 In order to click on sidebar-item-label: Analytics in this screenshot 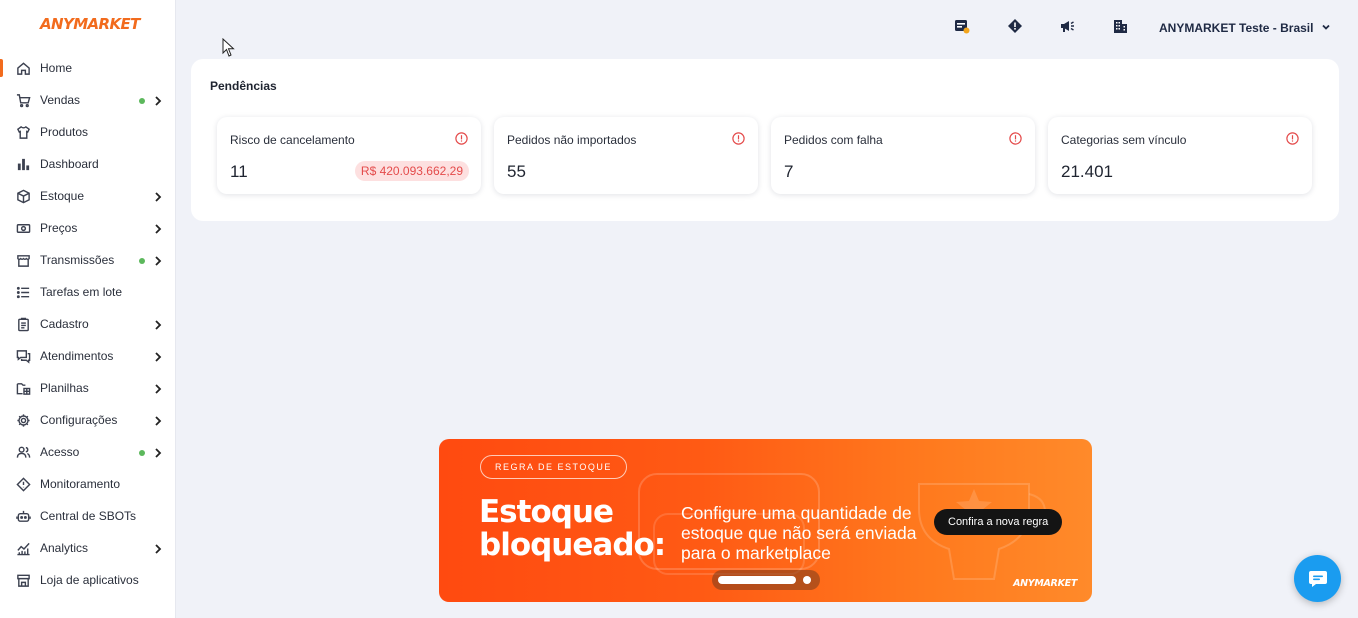, I will do `click(64, 548)`.